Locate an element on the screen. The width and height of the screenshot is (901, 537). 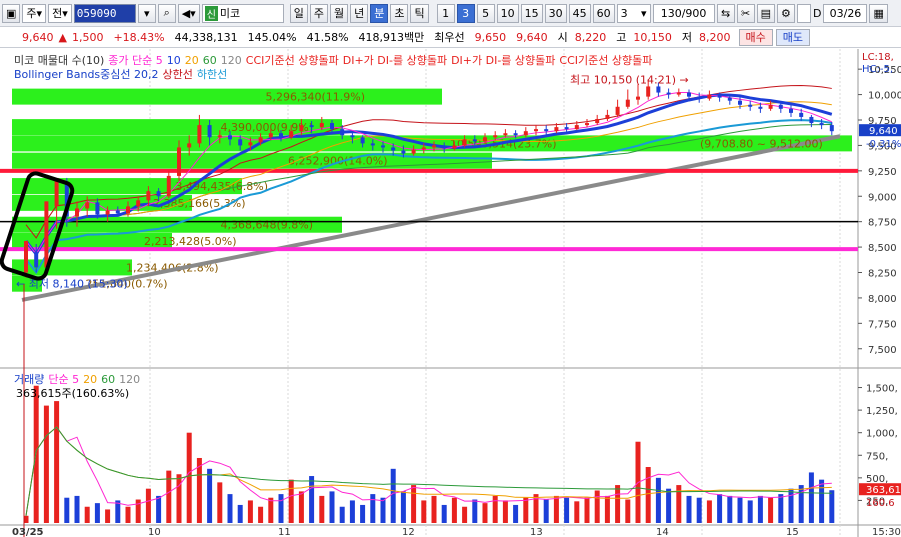
tab-minute-2: 5 is located at coordinates (485, 13).